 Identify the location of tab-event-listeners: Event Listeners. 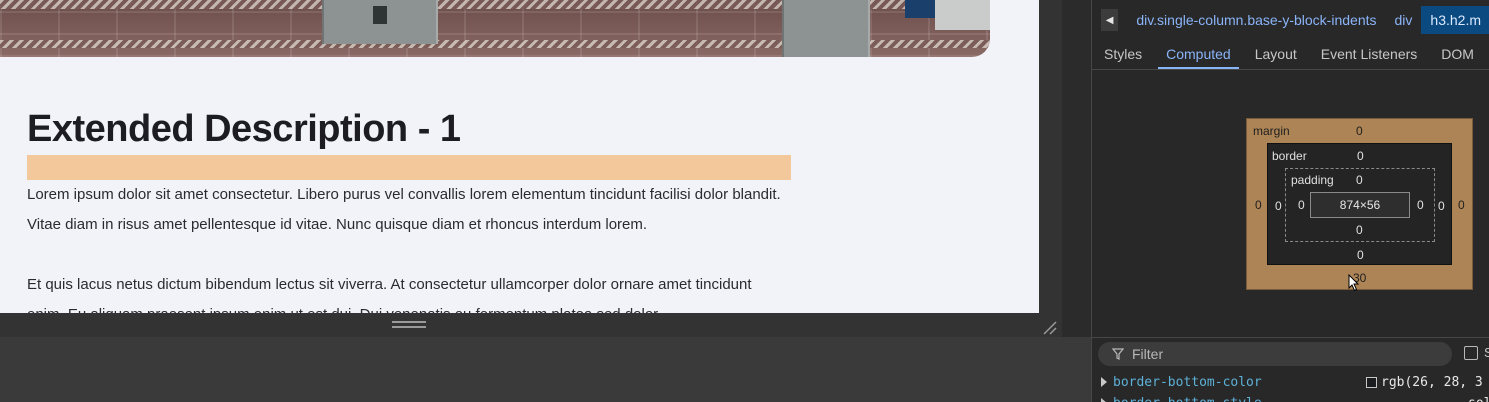
(1369, 53).